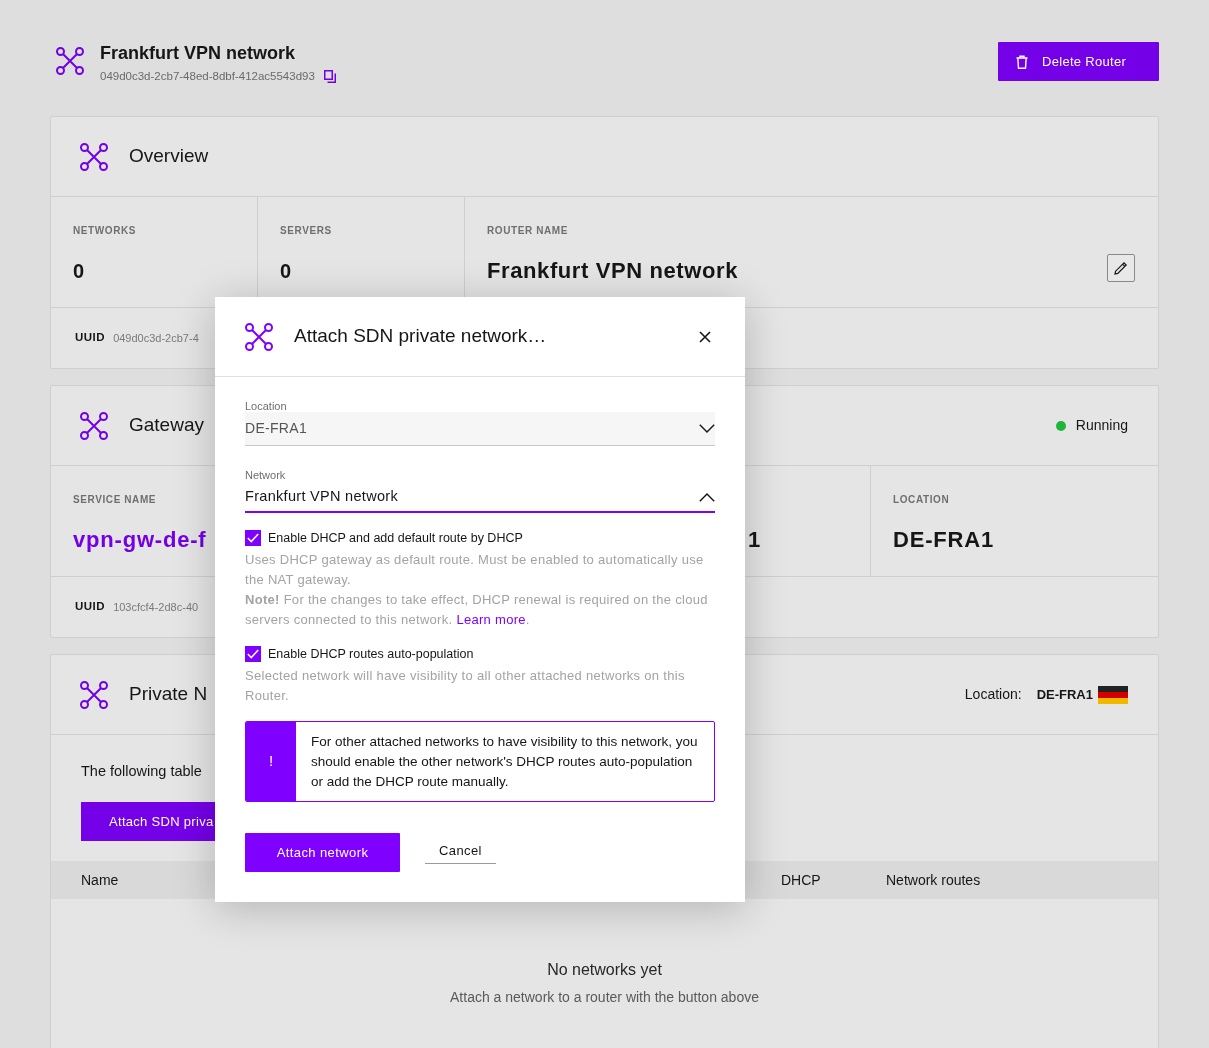  What do you see at coordinates (168, 694) in the screenshot?
I see `section-title: Private N` at bounding box center [168, 694].